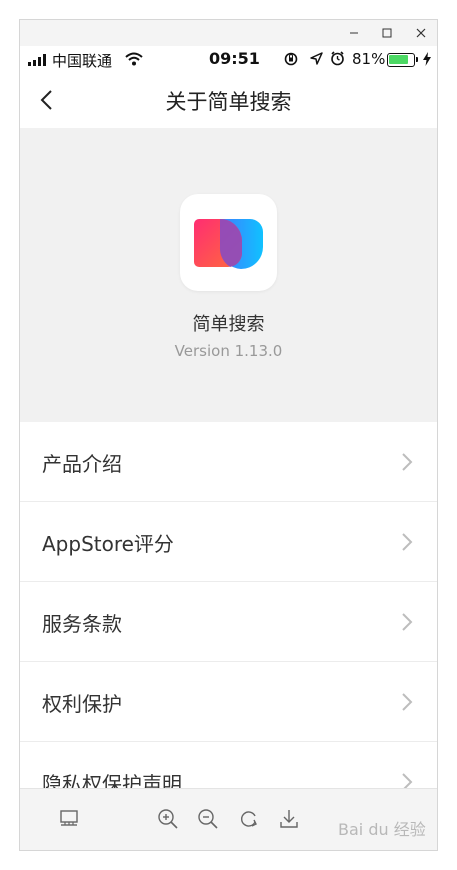 This screenshot has width=457, height=870. What do you see at coordinates (37, 60) in the screenshot?
I see `signal-icon` at bounding box center [37, 60].